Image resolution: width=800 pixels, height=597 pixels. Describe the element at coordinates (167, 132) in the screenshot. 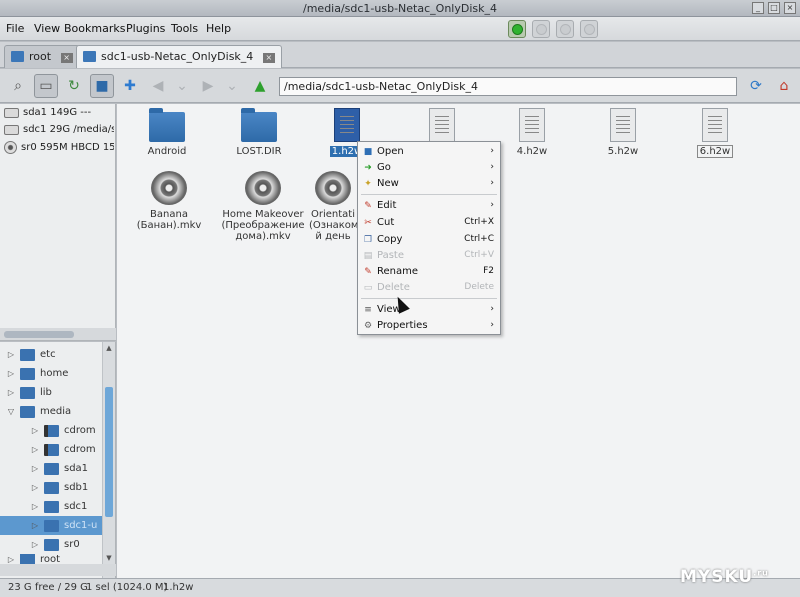

I see `file-item-android: Android` at that location.